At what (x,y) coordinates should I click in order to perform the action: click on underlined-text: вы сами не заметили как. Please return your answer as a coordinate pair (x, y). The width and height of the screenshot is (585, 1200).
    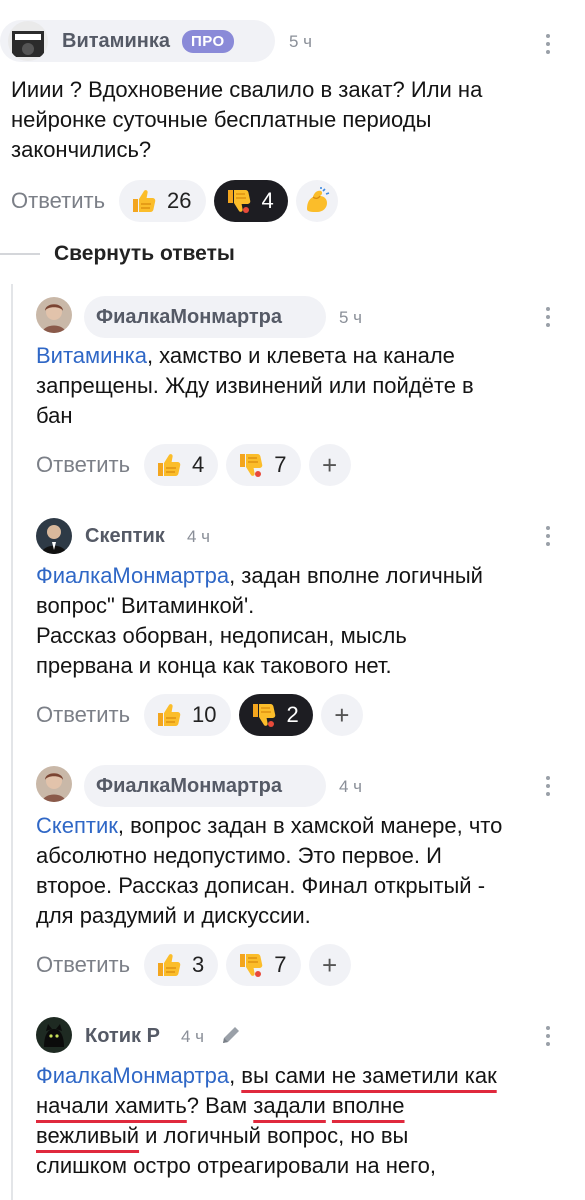
    Looking at the image, I should click on (369, 1075).